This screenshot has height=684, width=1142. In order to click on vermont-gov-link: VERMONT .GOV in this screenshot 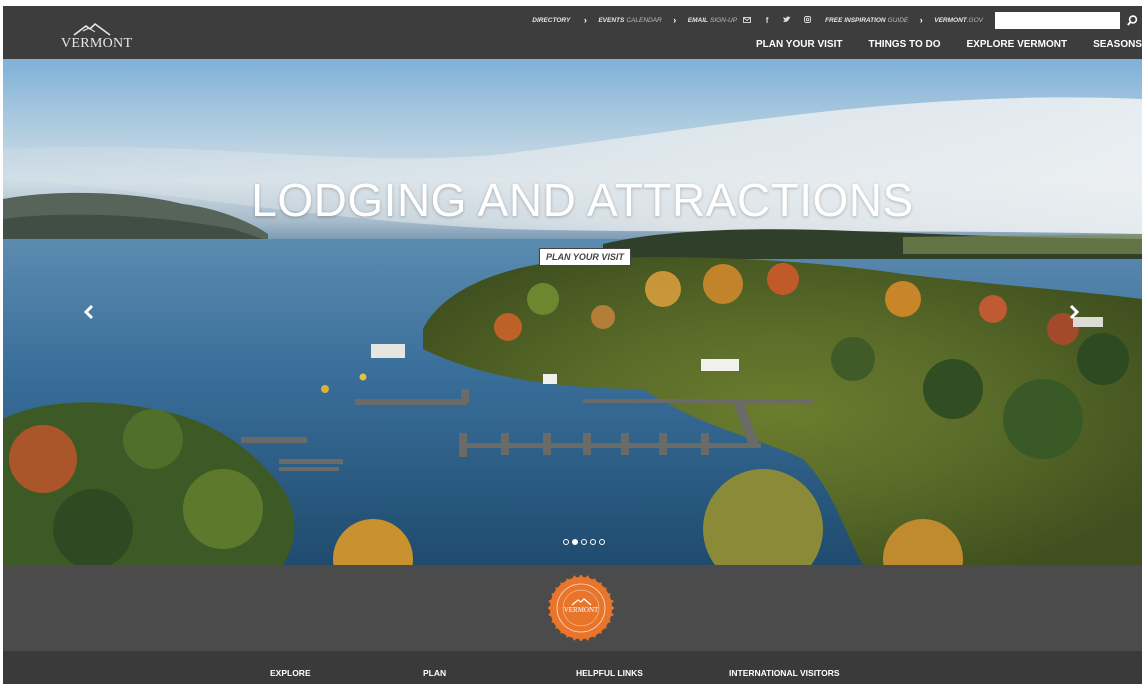, I will do `click(958, 20)`.